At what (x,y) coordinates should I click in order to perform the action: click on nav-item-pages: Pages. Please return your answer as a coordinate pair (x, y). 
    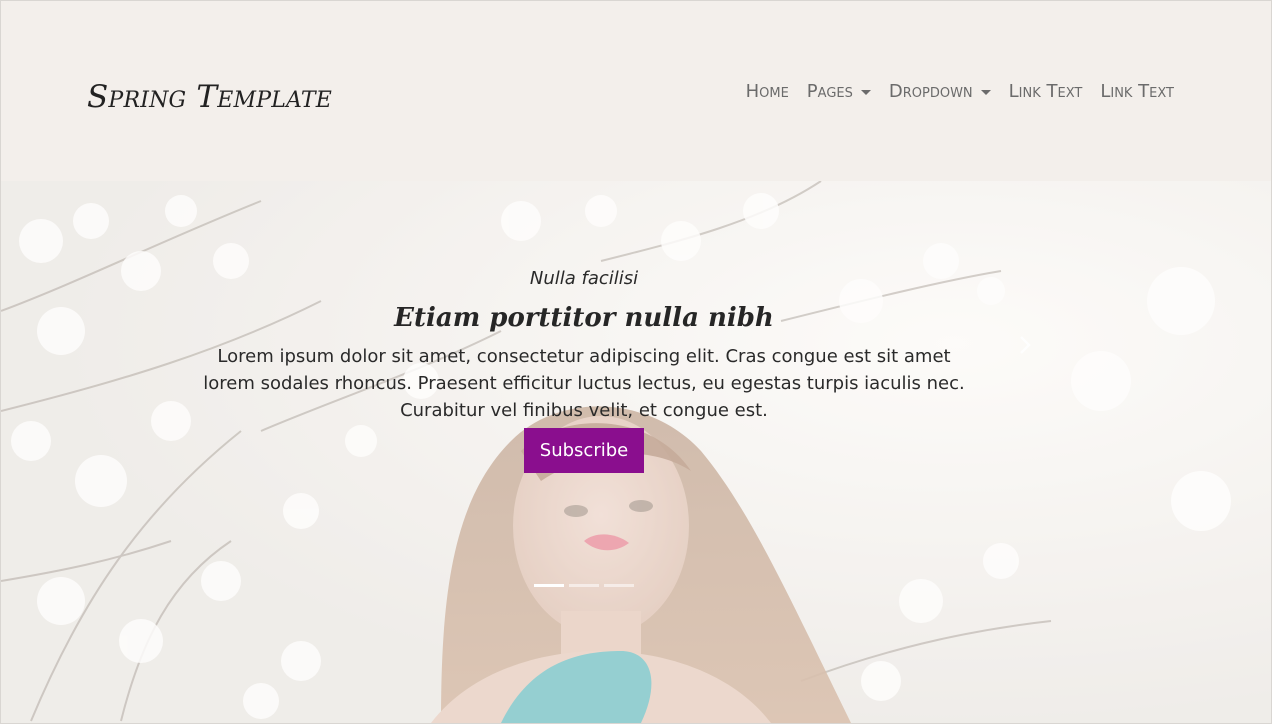
    Looking at the image, I should click on (839, 91).